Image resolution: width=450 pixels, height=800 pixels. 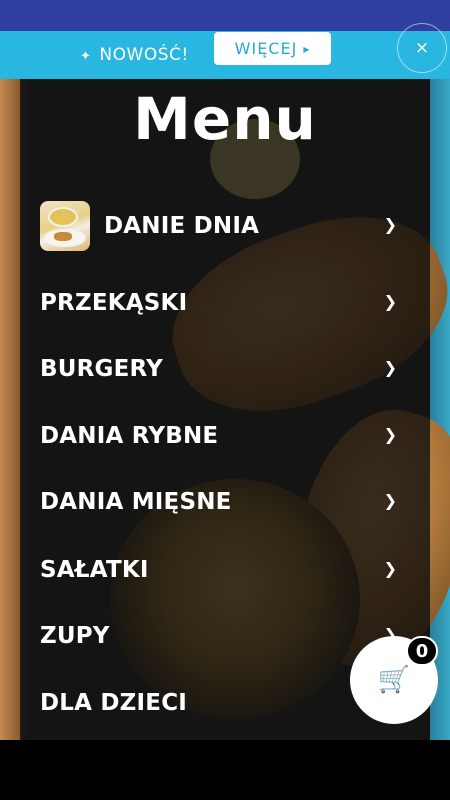 What do you see at coordinates (94, 570) in the screenshot?
I see `menu-item-label: SAŁATKI` at bounding box center [94, 570].